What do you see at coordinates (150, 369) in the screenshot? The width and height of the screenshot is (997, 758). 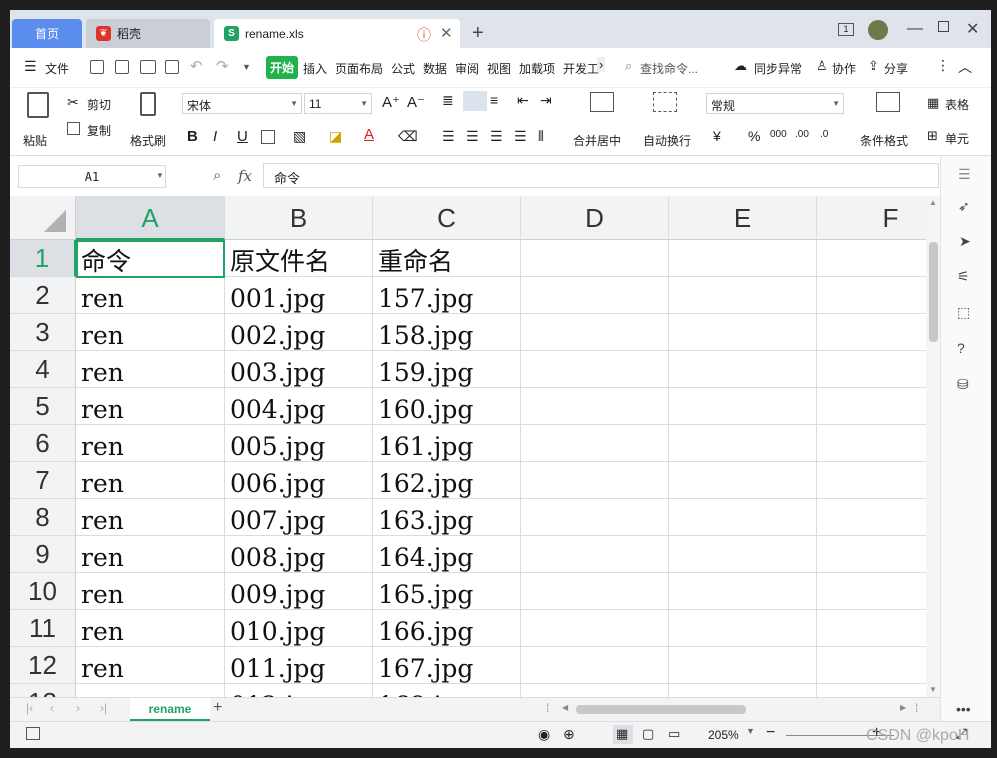 I see `cell-a4: ren` at bounding box center [150, 369].